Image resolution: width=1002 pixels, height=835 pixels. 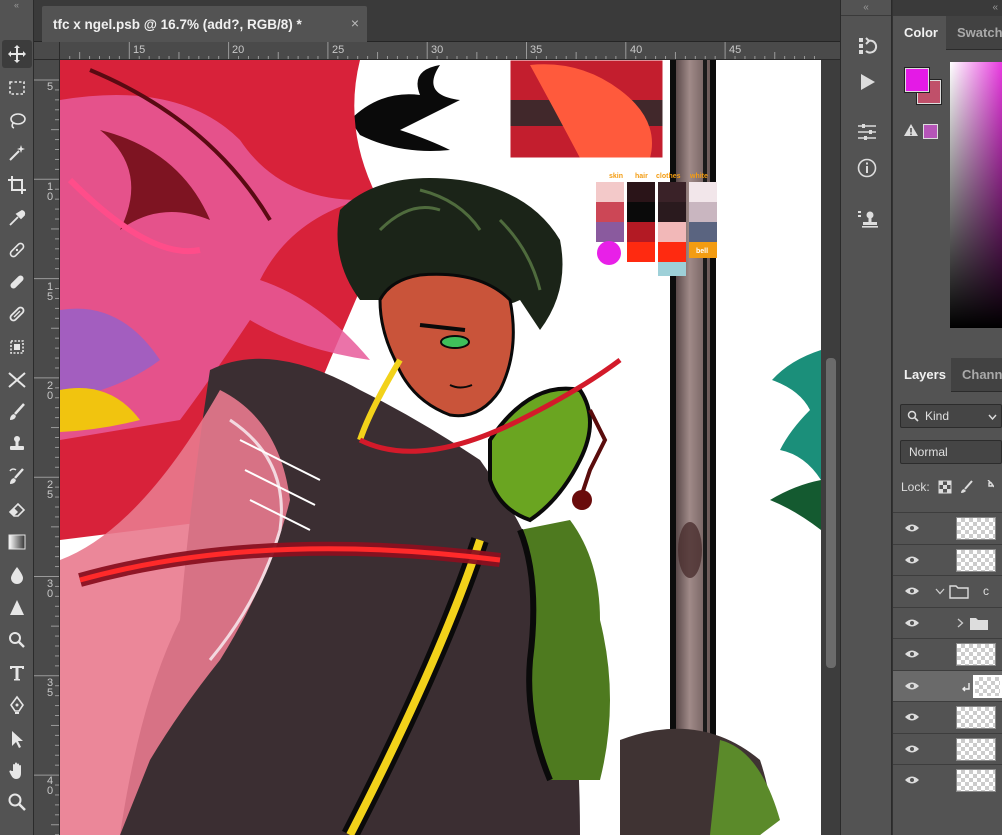 I want to click on lasso-tool-icon, so click(x=17, y=121).